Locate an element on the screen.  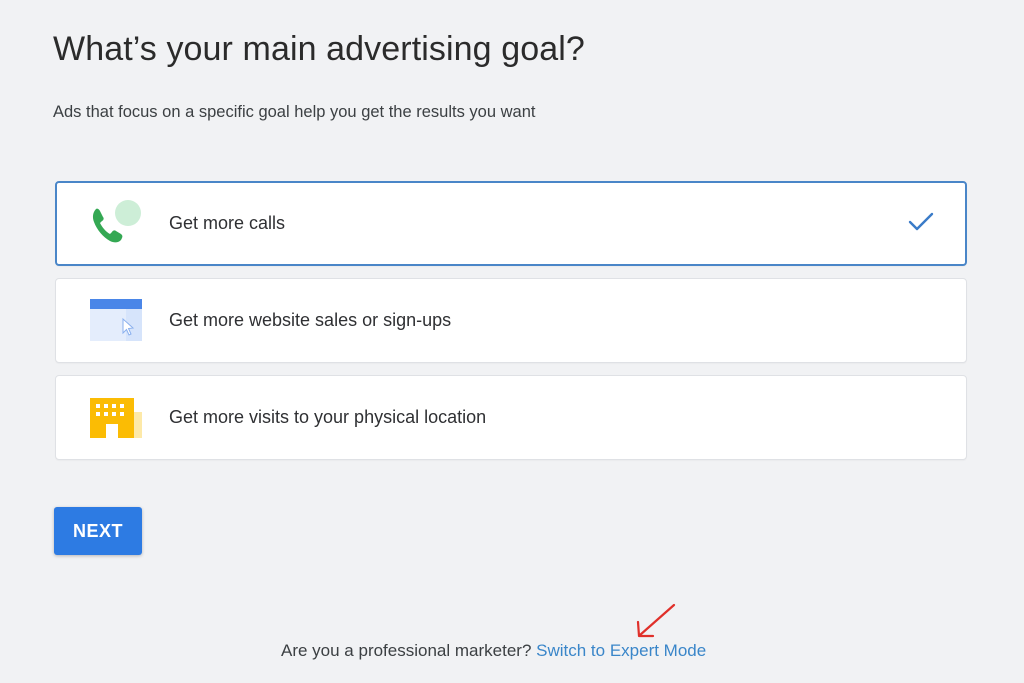
phone-call-icon is located at coordinates (116, 223).